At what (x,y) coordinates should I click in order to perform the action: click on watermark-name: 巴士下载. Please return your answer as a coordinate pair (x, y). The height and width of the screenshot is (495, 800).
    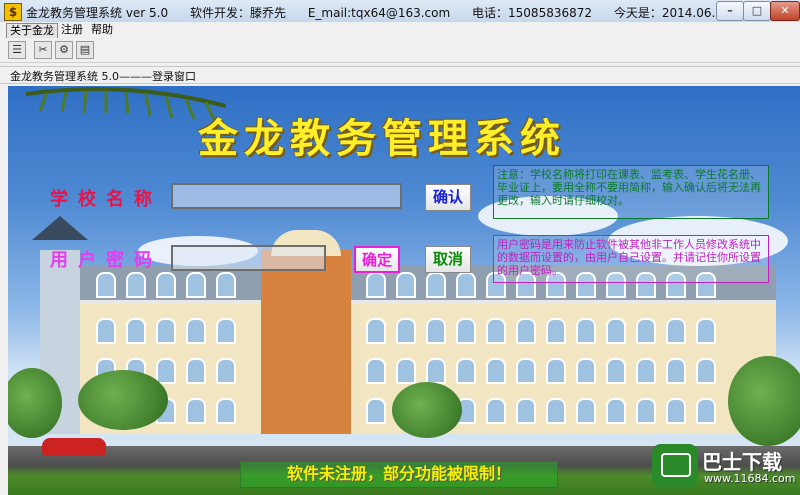
    Looking at the image, I should click on (742, 462).